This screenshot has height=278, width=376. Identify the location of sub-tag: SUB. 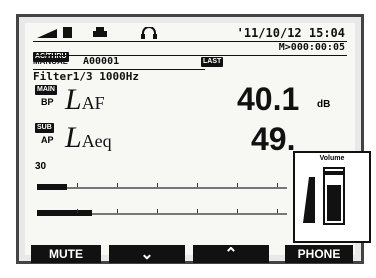
(44, 128).